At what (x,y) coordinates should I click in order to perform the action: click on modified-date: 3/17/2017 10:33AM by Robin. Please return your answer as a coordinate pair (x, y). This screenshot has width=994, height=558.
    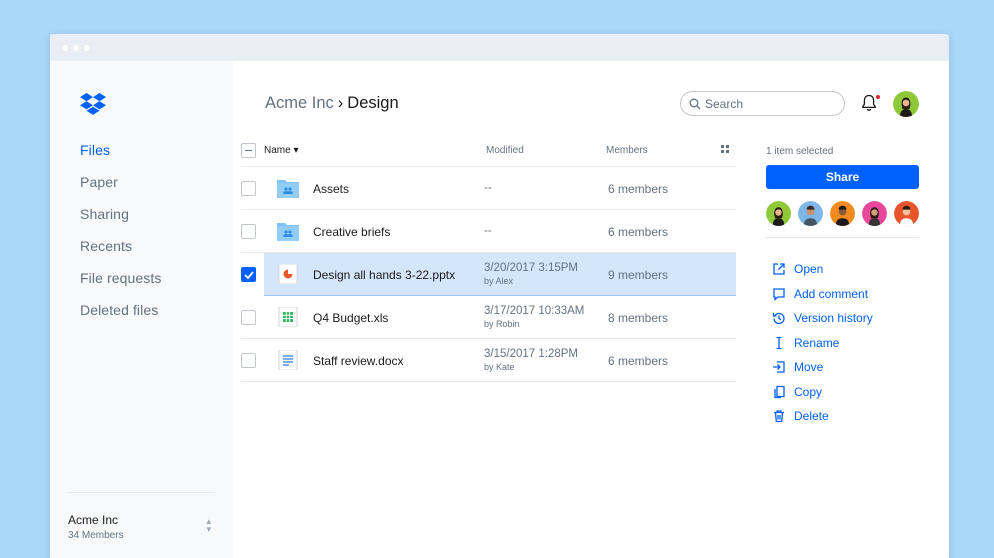
    Looking at the image, I should click on (534, 317).